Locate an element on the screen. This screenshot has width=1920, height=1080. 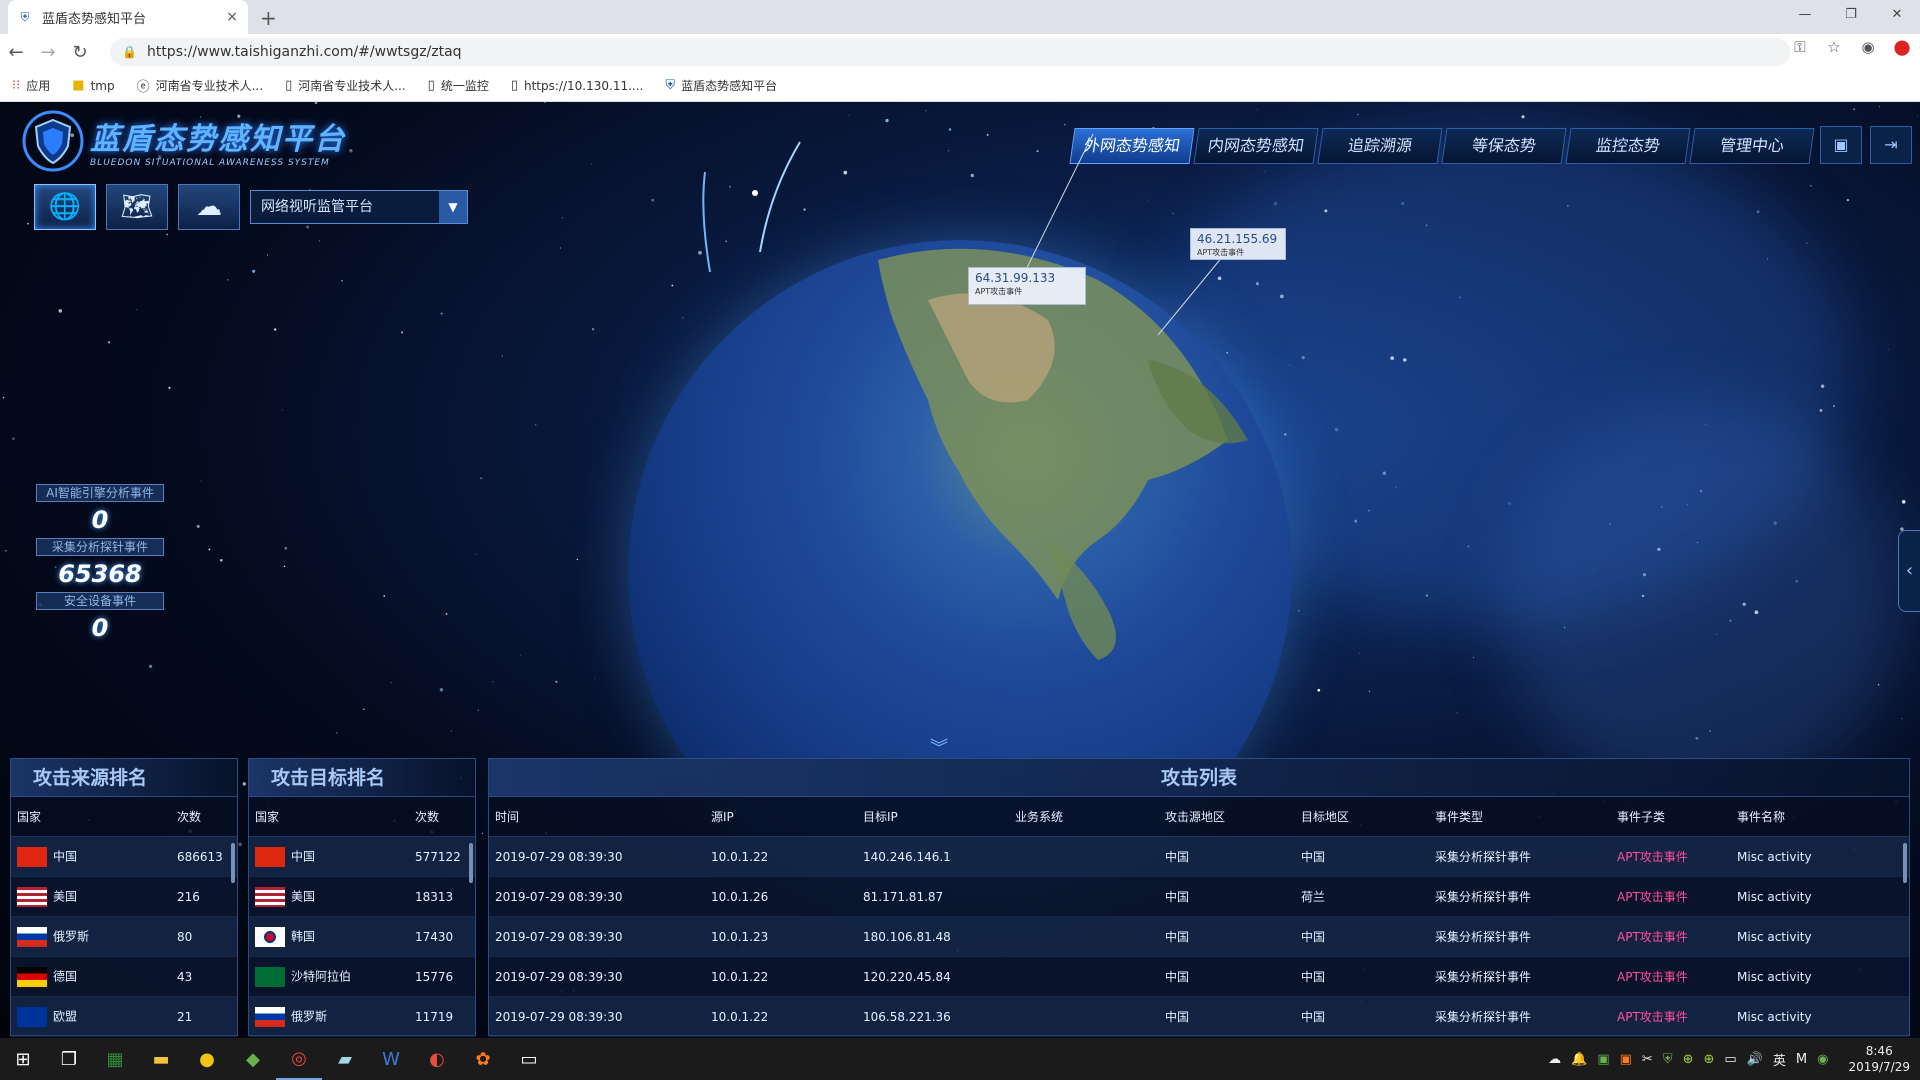
key-icon: ⚿ is located at coordinates (1800, 47).